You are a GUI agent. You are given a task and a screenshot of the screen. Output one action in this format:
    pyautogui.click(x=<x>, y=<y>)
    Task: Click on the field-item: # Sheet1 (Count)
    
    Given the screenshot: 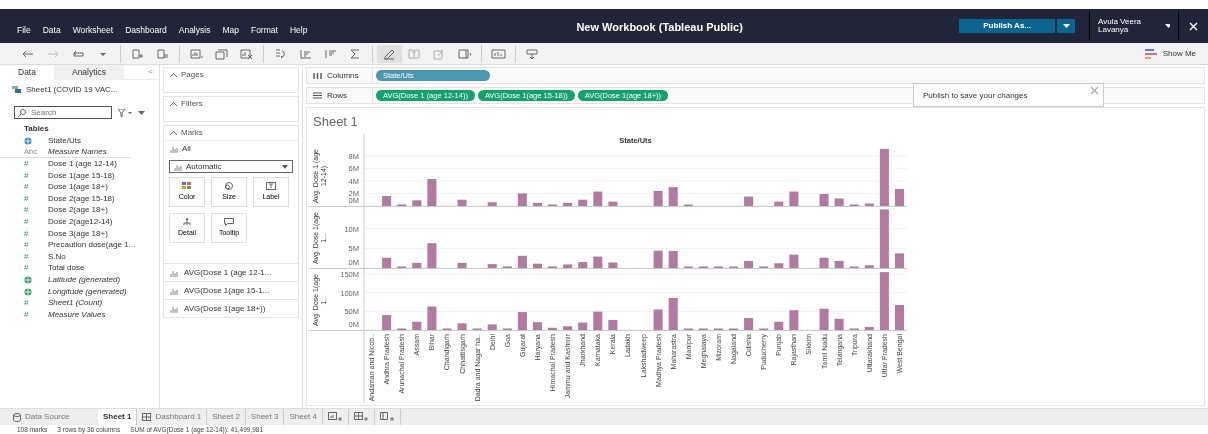 What is the action you would take?
    pyautogui.click(x=79, y=303)
    